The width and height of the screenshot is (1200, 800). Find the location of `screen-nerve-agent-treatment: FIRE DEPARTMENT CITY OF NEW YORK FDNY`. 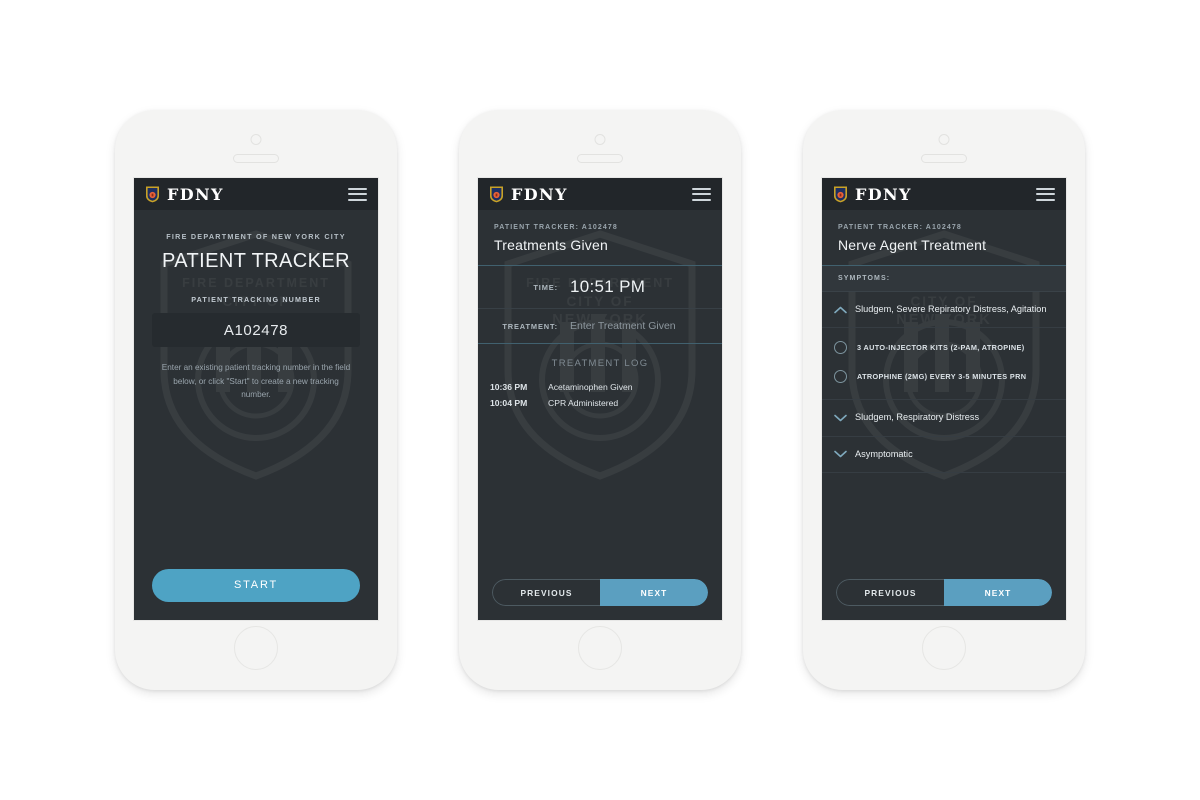

screen-nerve-agent-treatment: FIRE DEPARTMENT CITY OF NEW YORK FDNY is located at coordinates (944, 399).